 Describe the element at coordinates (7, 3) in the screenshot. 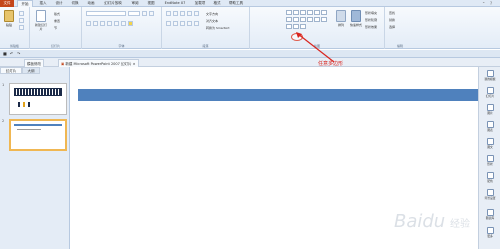

I see `tab-file: 文件` at that location.